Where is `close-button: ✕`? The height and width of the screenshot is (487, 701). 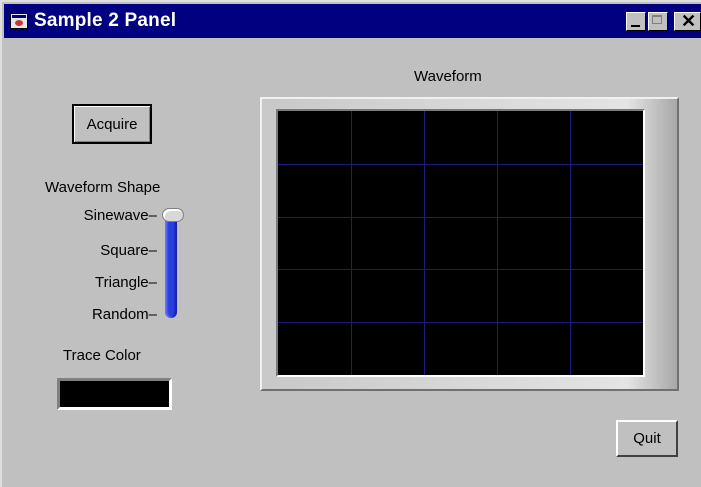
close-button: ✕ is located at coordinates (687, 21).